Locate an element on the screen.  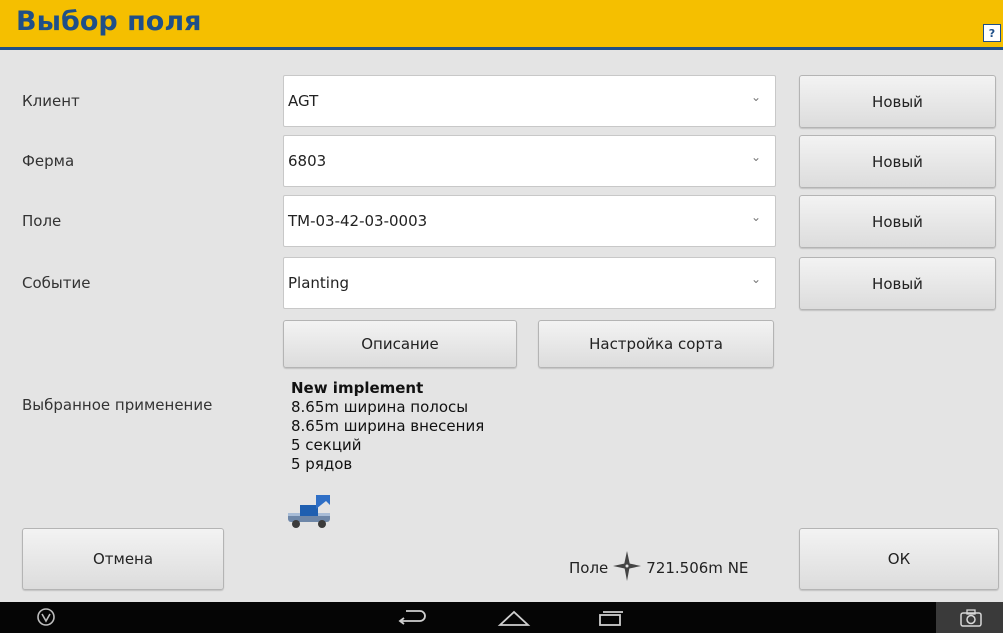
back-icon is located at coordinates (412, 620).